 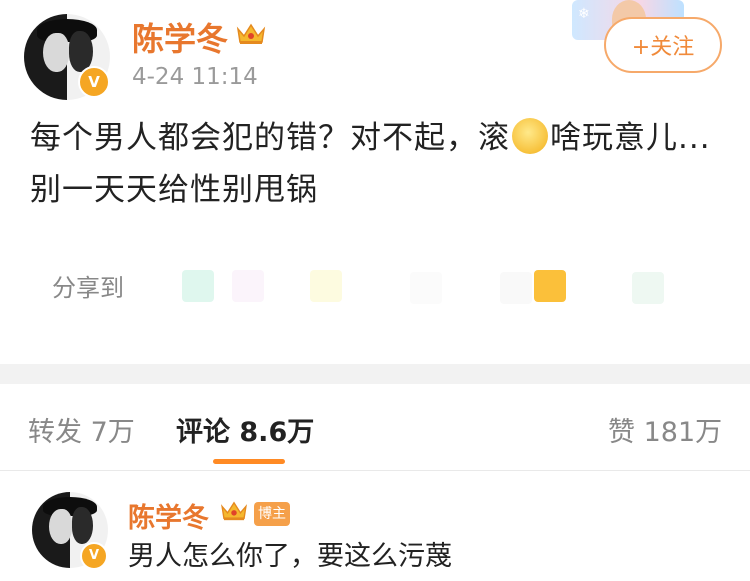 I want to click on share-label: 分享到, so click(x=88, y=288).